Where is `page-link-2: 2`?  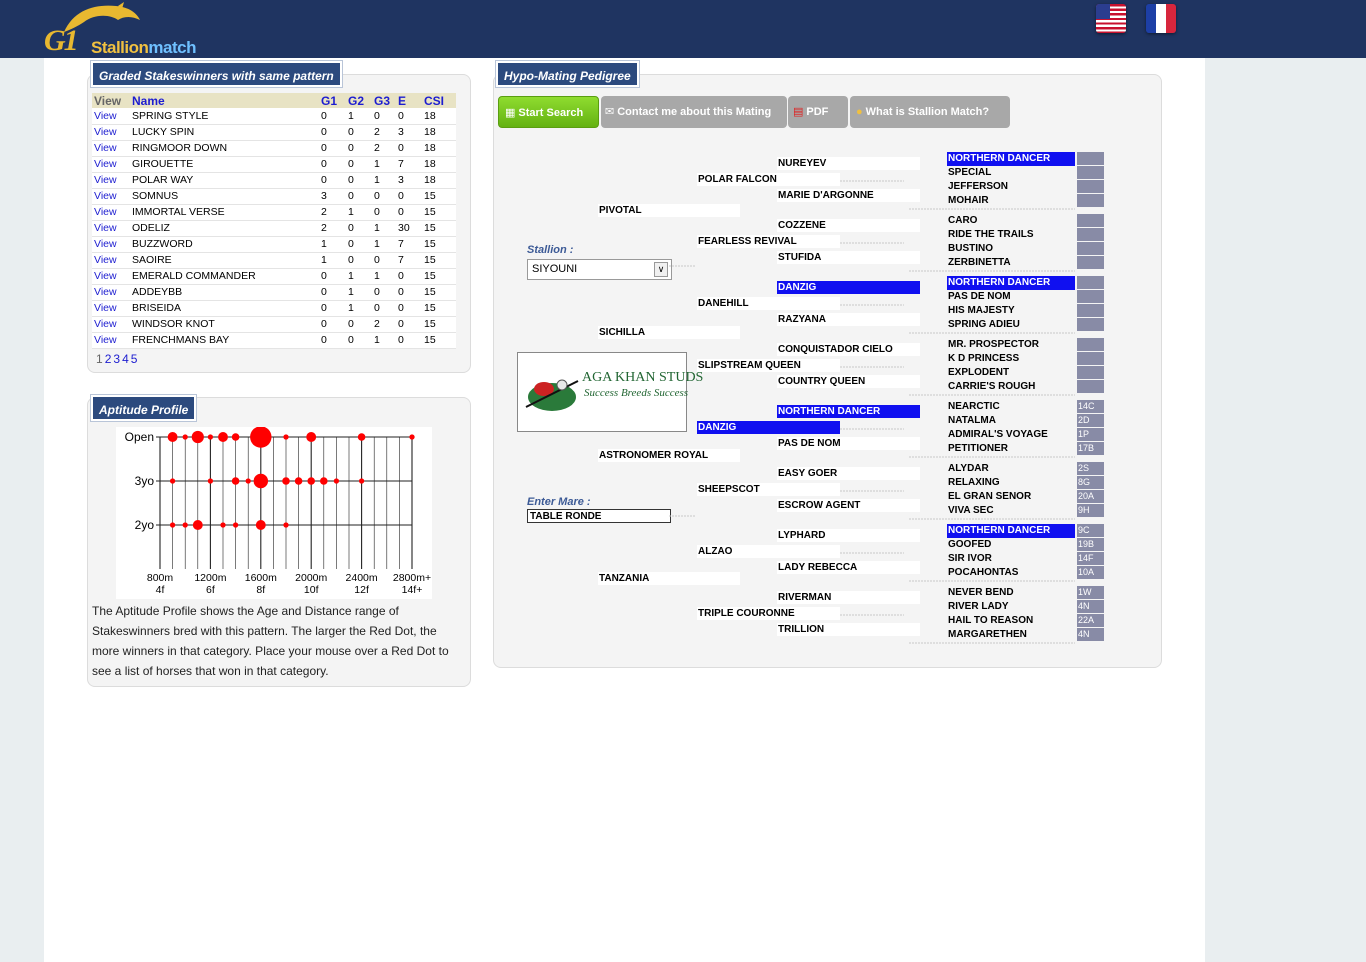 page-link-2: 2 is located at coordinates (108, 359).